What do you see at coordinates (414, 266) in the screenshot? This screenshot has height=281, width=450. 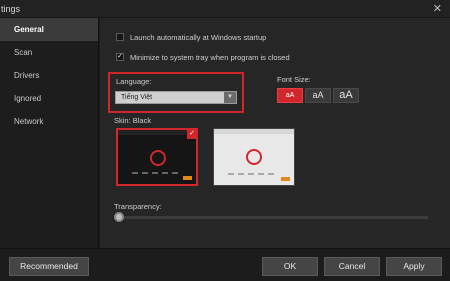 I see `apply-button: Apply` at bounding box center [414, 266].